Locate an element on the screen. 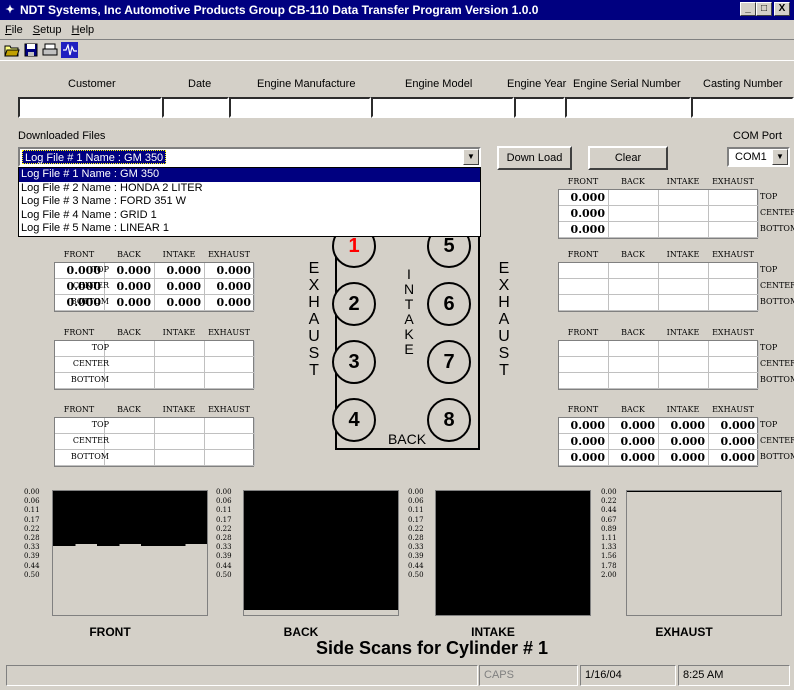  engine-serial-field is located at coordinates (628, 107).